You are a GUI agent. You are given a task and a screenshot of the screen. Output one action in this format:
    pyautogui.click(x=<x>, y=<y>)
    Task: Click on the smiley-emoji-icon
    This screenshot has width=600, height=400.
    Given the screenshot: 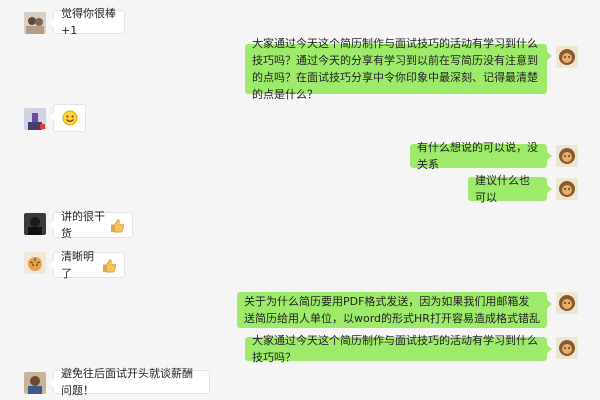 What is the action you would take?
    pyautogui.click(x=70, y=118)
    